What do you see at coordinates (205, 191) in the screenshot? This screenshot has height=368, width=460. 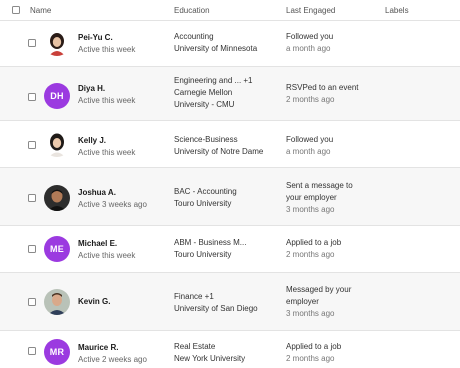 I see `major-text: BAC - Accounting` at bounding box center [205, 191].